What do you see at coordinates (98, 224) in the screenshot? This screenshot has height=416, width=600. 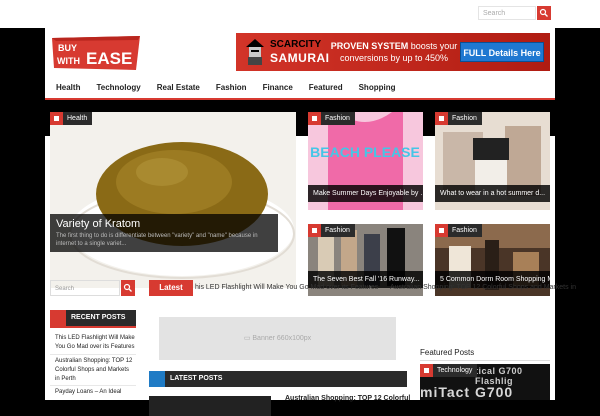 I see `featured-big-title: Variety of Kratom` at bounding box center [98, 224].